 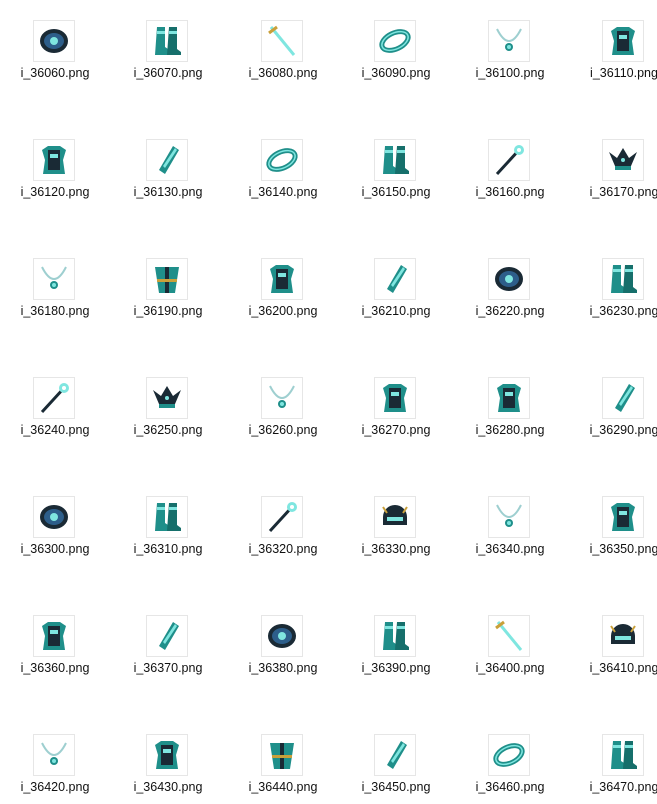 I want to click on file-item: i_36320.png, so click(x=283, y=521).